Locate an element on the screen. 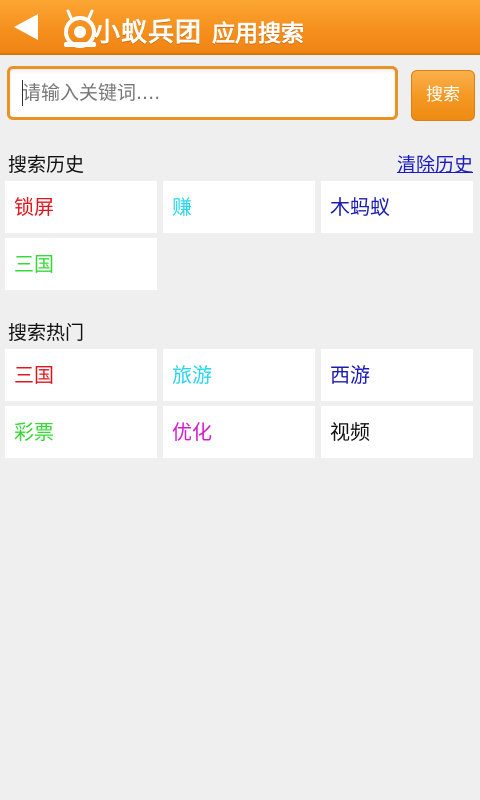 The image size is (480, 800). app-logo: 小蚁兵团 is located at coordinates (132, 29).